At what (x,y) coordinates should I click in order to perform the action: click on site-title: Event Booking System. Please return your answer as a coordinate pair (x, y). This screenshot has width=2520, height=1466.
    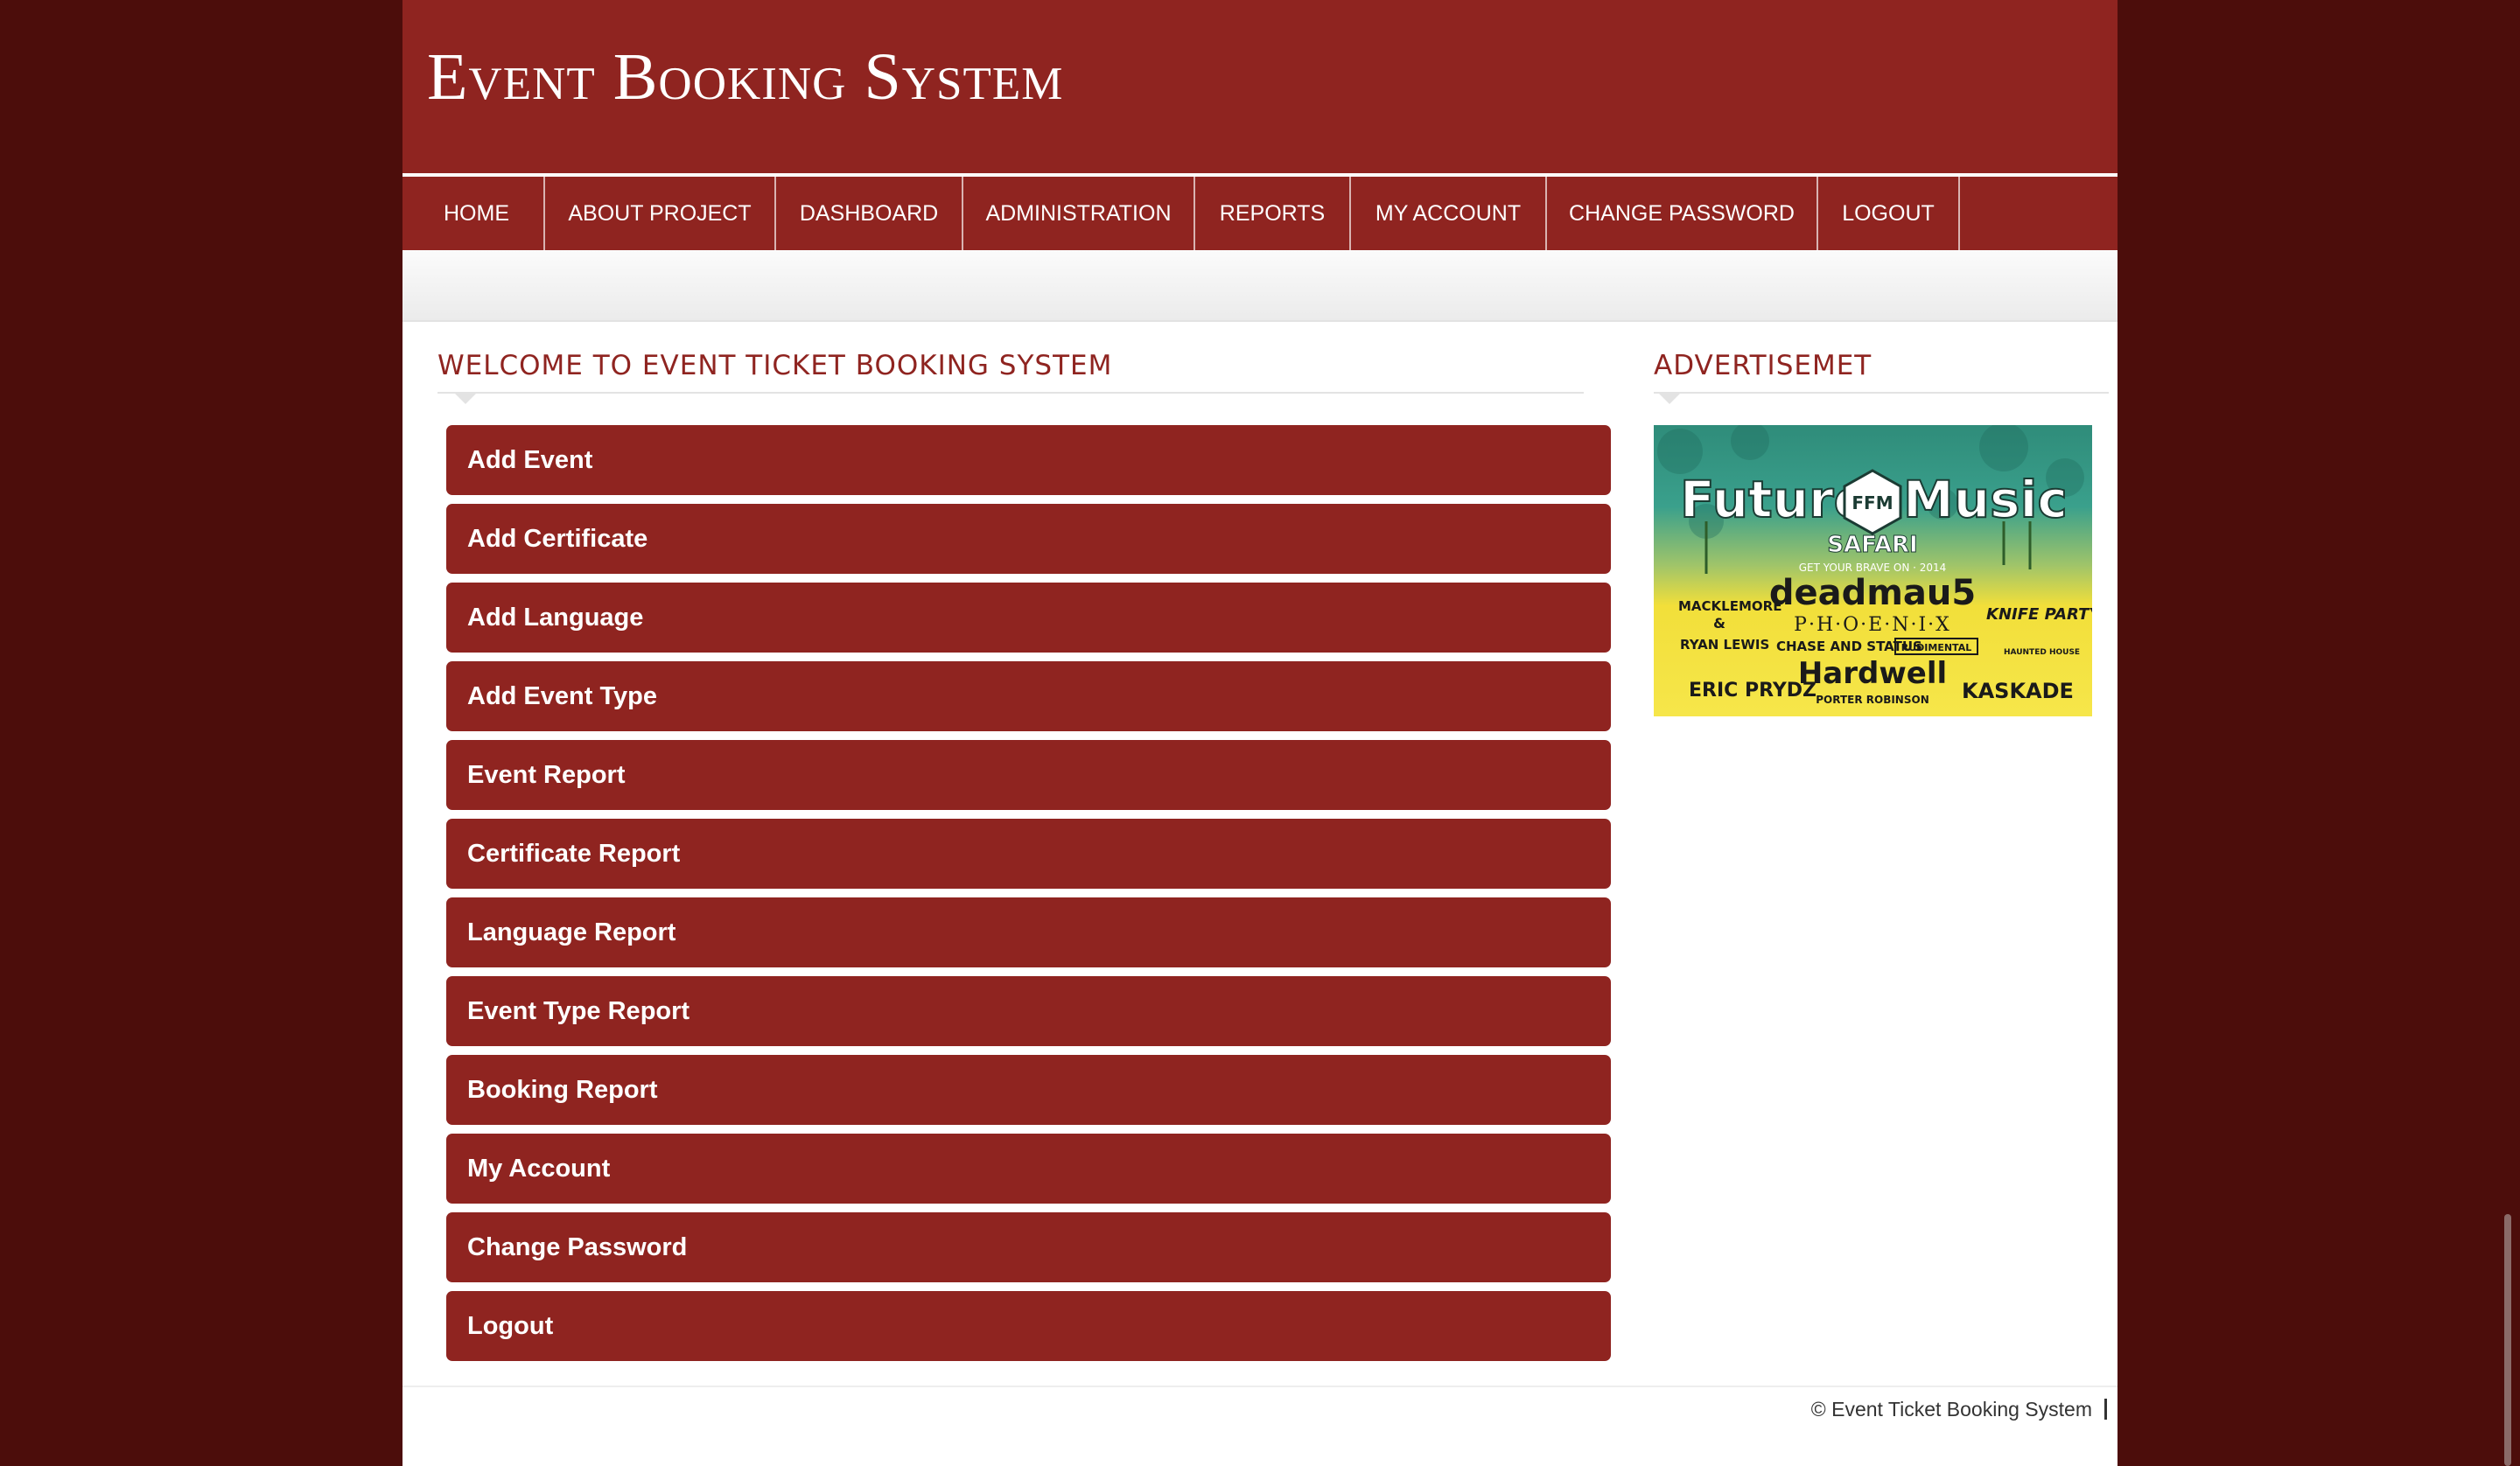
    Looking at the image, I should click on (745, 77).